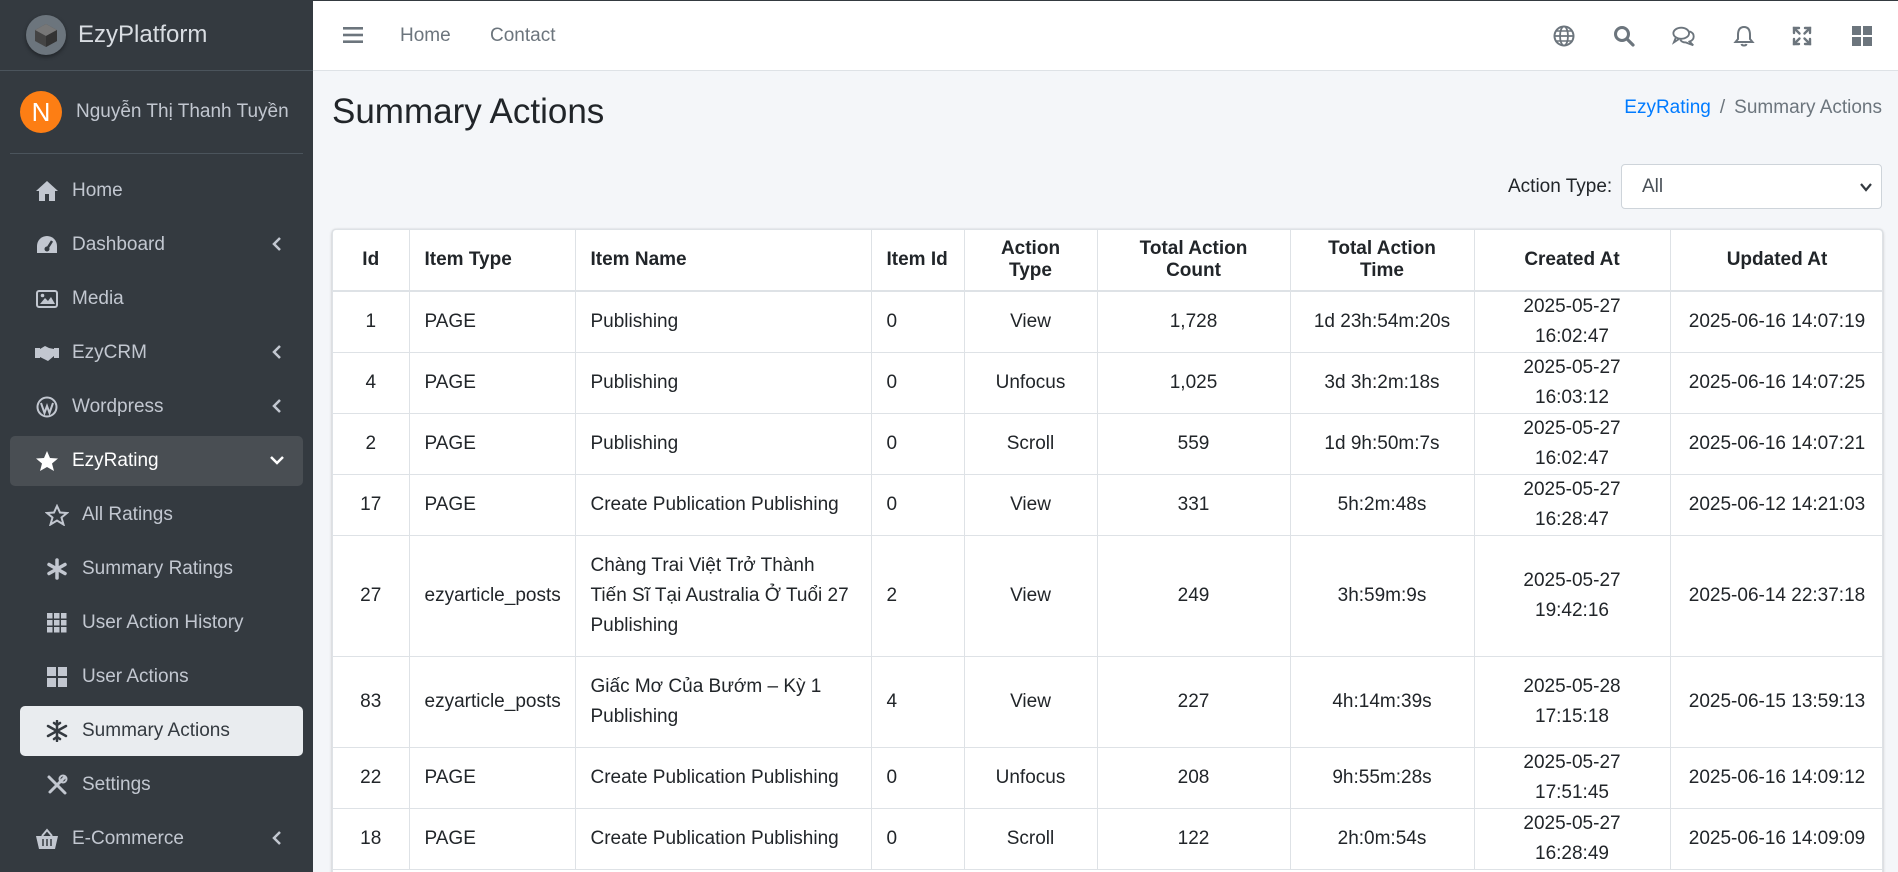 This screenshot has width=1898, height=872. I want to click on column-header-total-action-count: Total Action Count, so click(1194, 261).